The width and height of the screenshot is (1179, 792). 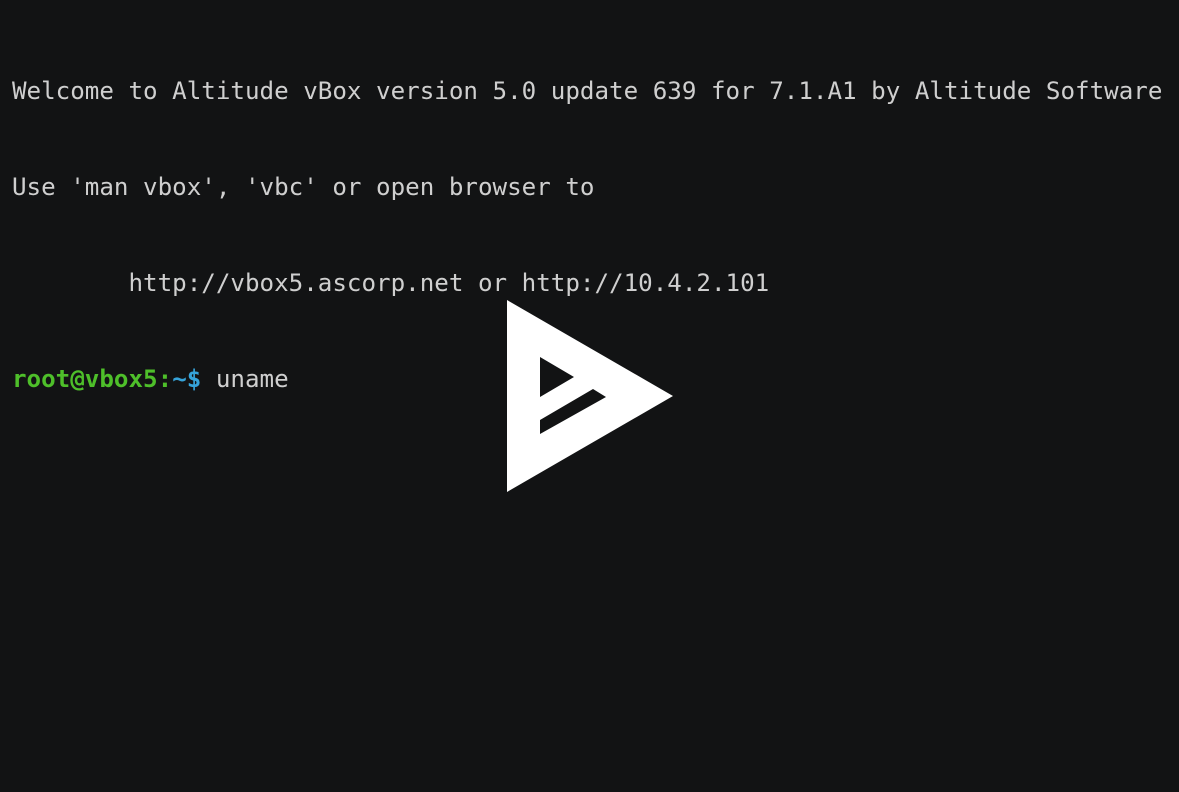 What do you see at coordinates (303, 187) in the screenshot?
I see `help-line: Use 'man vbox', 'vbc' or open browser to` at bounding box center [303, 187].